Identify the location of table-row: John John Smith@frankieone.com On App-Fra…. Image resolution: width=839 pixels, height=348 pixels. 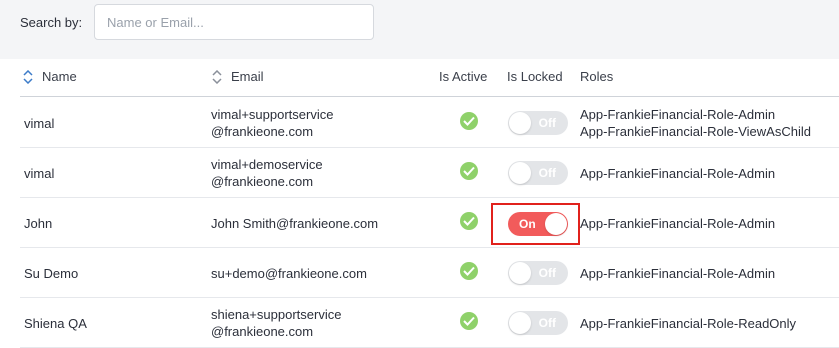
(429, 223).